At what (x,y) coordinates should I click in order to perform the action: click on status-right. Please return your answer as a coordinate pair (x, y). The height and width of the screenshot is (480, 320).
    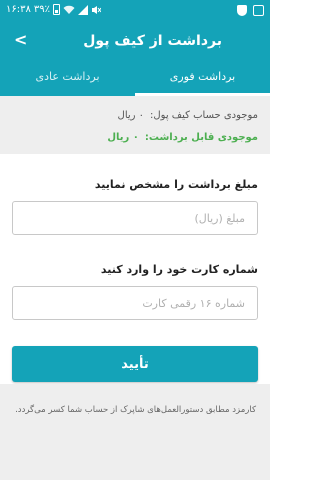
    Looking at the image, I should click on (250, 10).